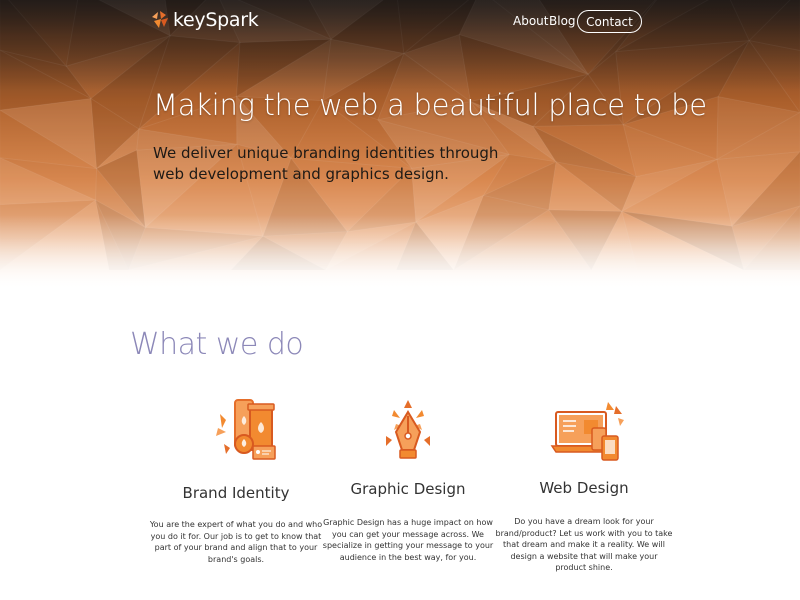 The image size is (800, 600). I want to click on brand-name: keySpark, so click(216, 20).